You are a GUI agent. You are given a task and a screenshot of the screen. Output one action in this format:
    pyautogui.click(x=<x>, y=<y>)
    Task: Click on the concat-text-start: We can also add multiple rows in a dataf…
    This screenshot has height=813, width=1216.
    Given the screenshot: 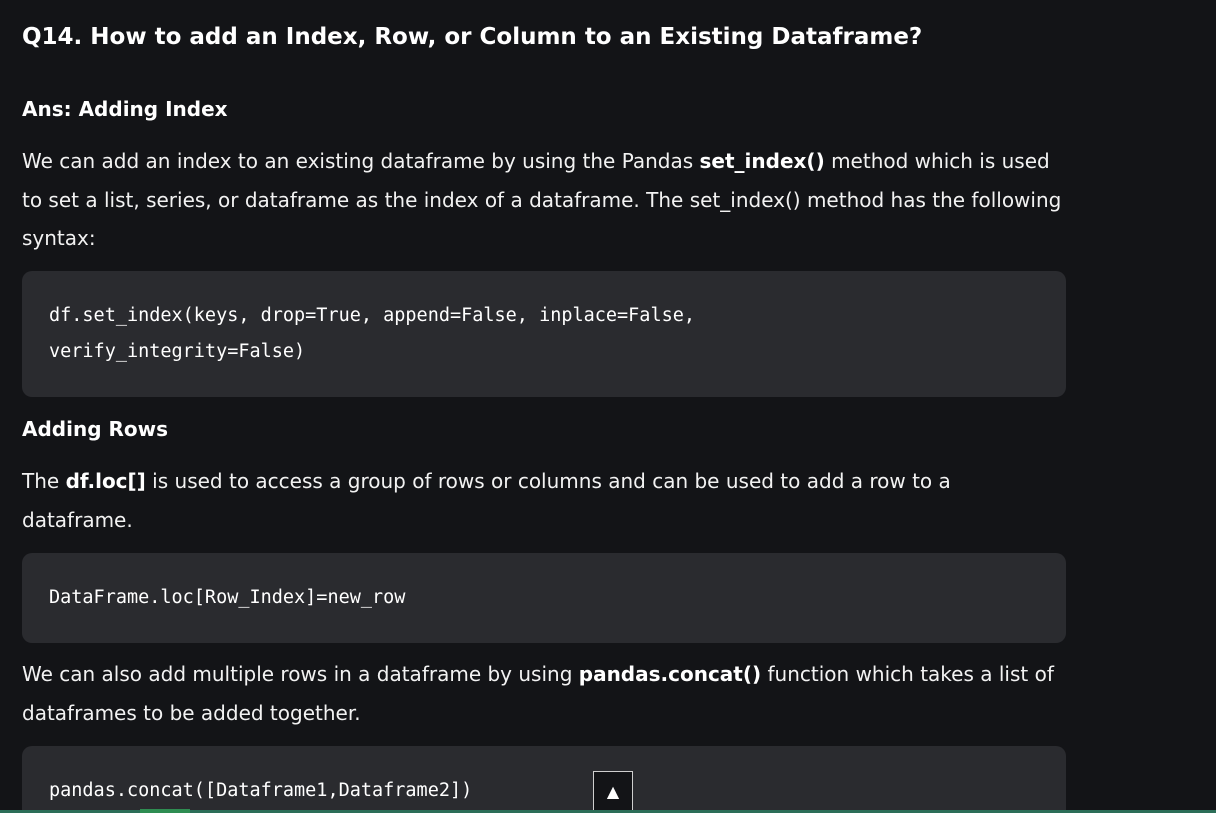 What is the action you would take?
    pyautogui.click(x=300, y=674)
    